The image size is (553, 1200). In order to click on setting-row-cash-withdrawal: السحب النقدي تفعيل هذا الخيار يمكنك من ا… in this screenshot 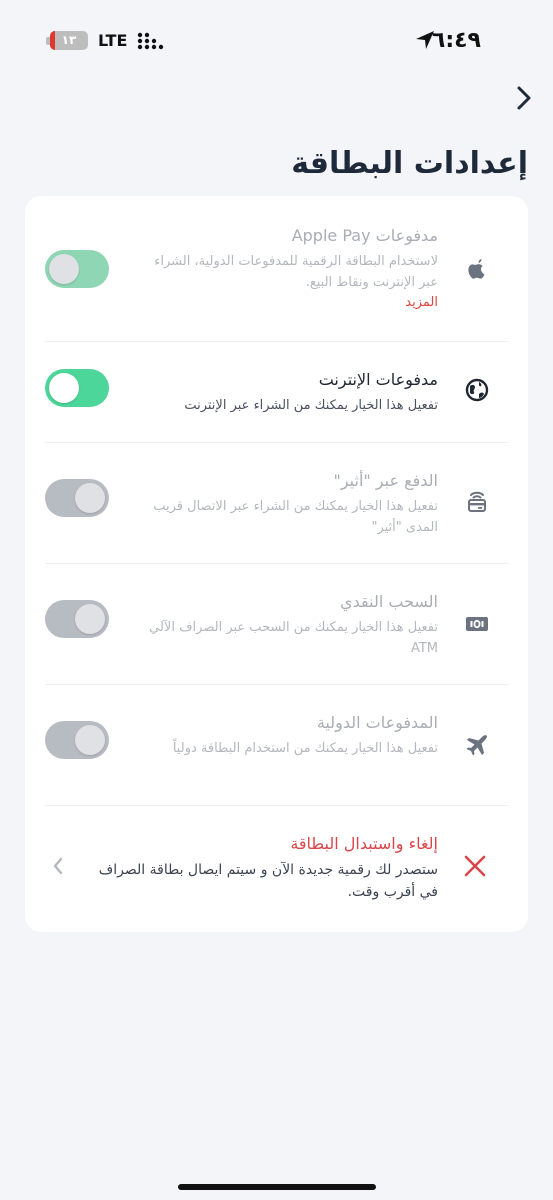, I will do `click(276, 624)`.